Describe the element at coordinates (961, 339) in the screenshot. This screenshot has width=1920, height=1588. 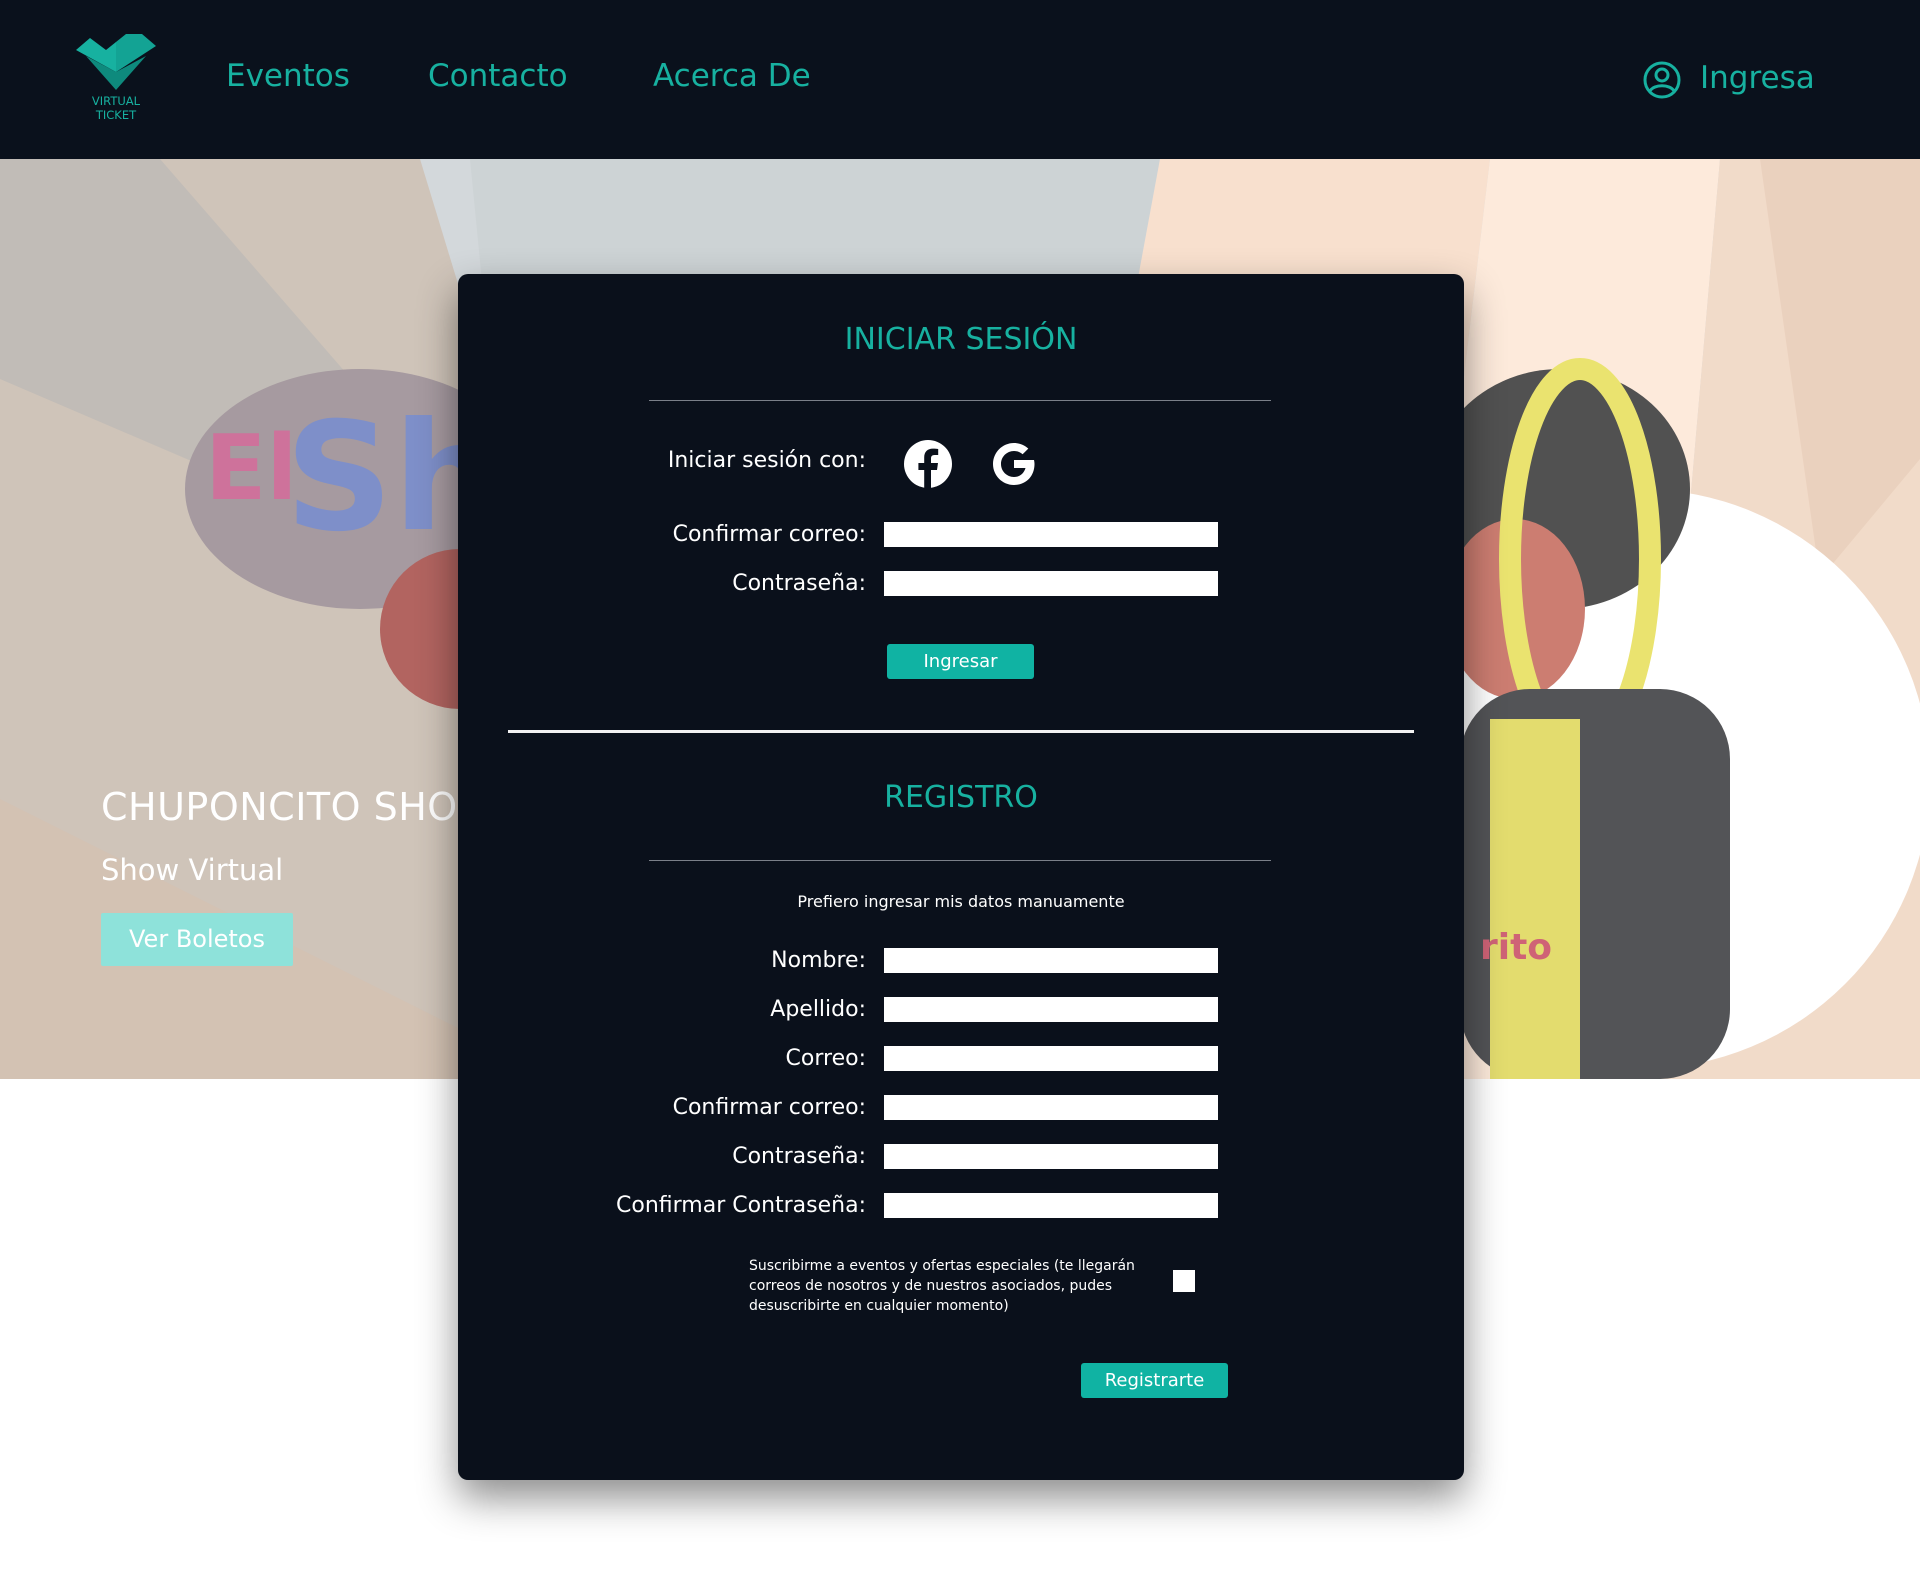
I see `login-title: INICIAR SESIÓN` at that location.